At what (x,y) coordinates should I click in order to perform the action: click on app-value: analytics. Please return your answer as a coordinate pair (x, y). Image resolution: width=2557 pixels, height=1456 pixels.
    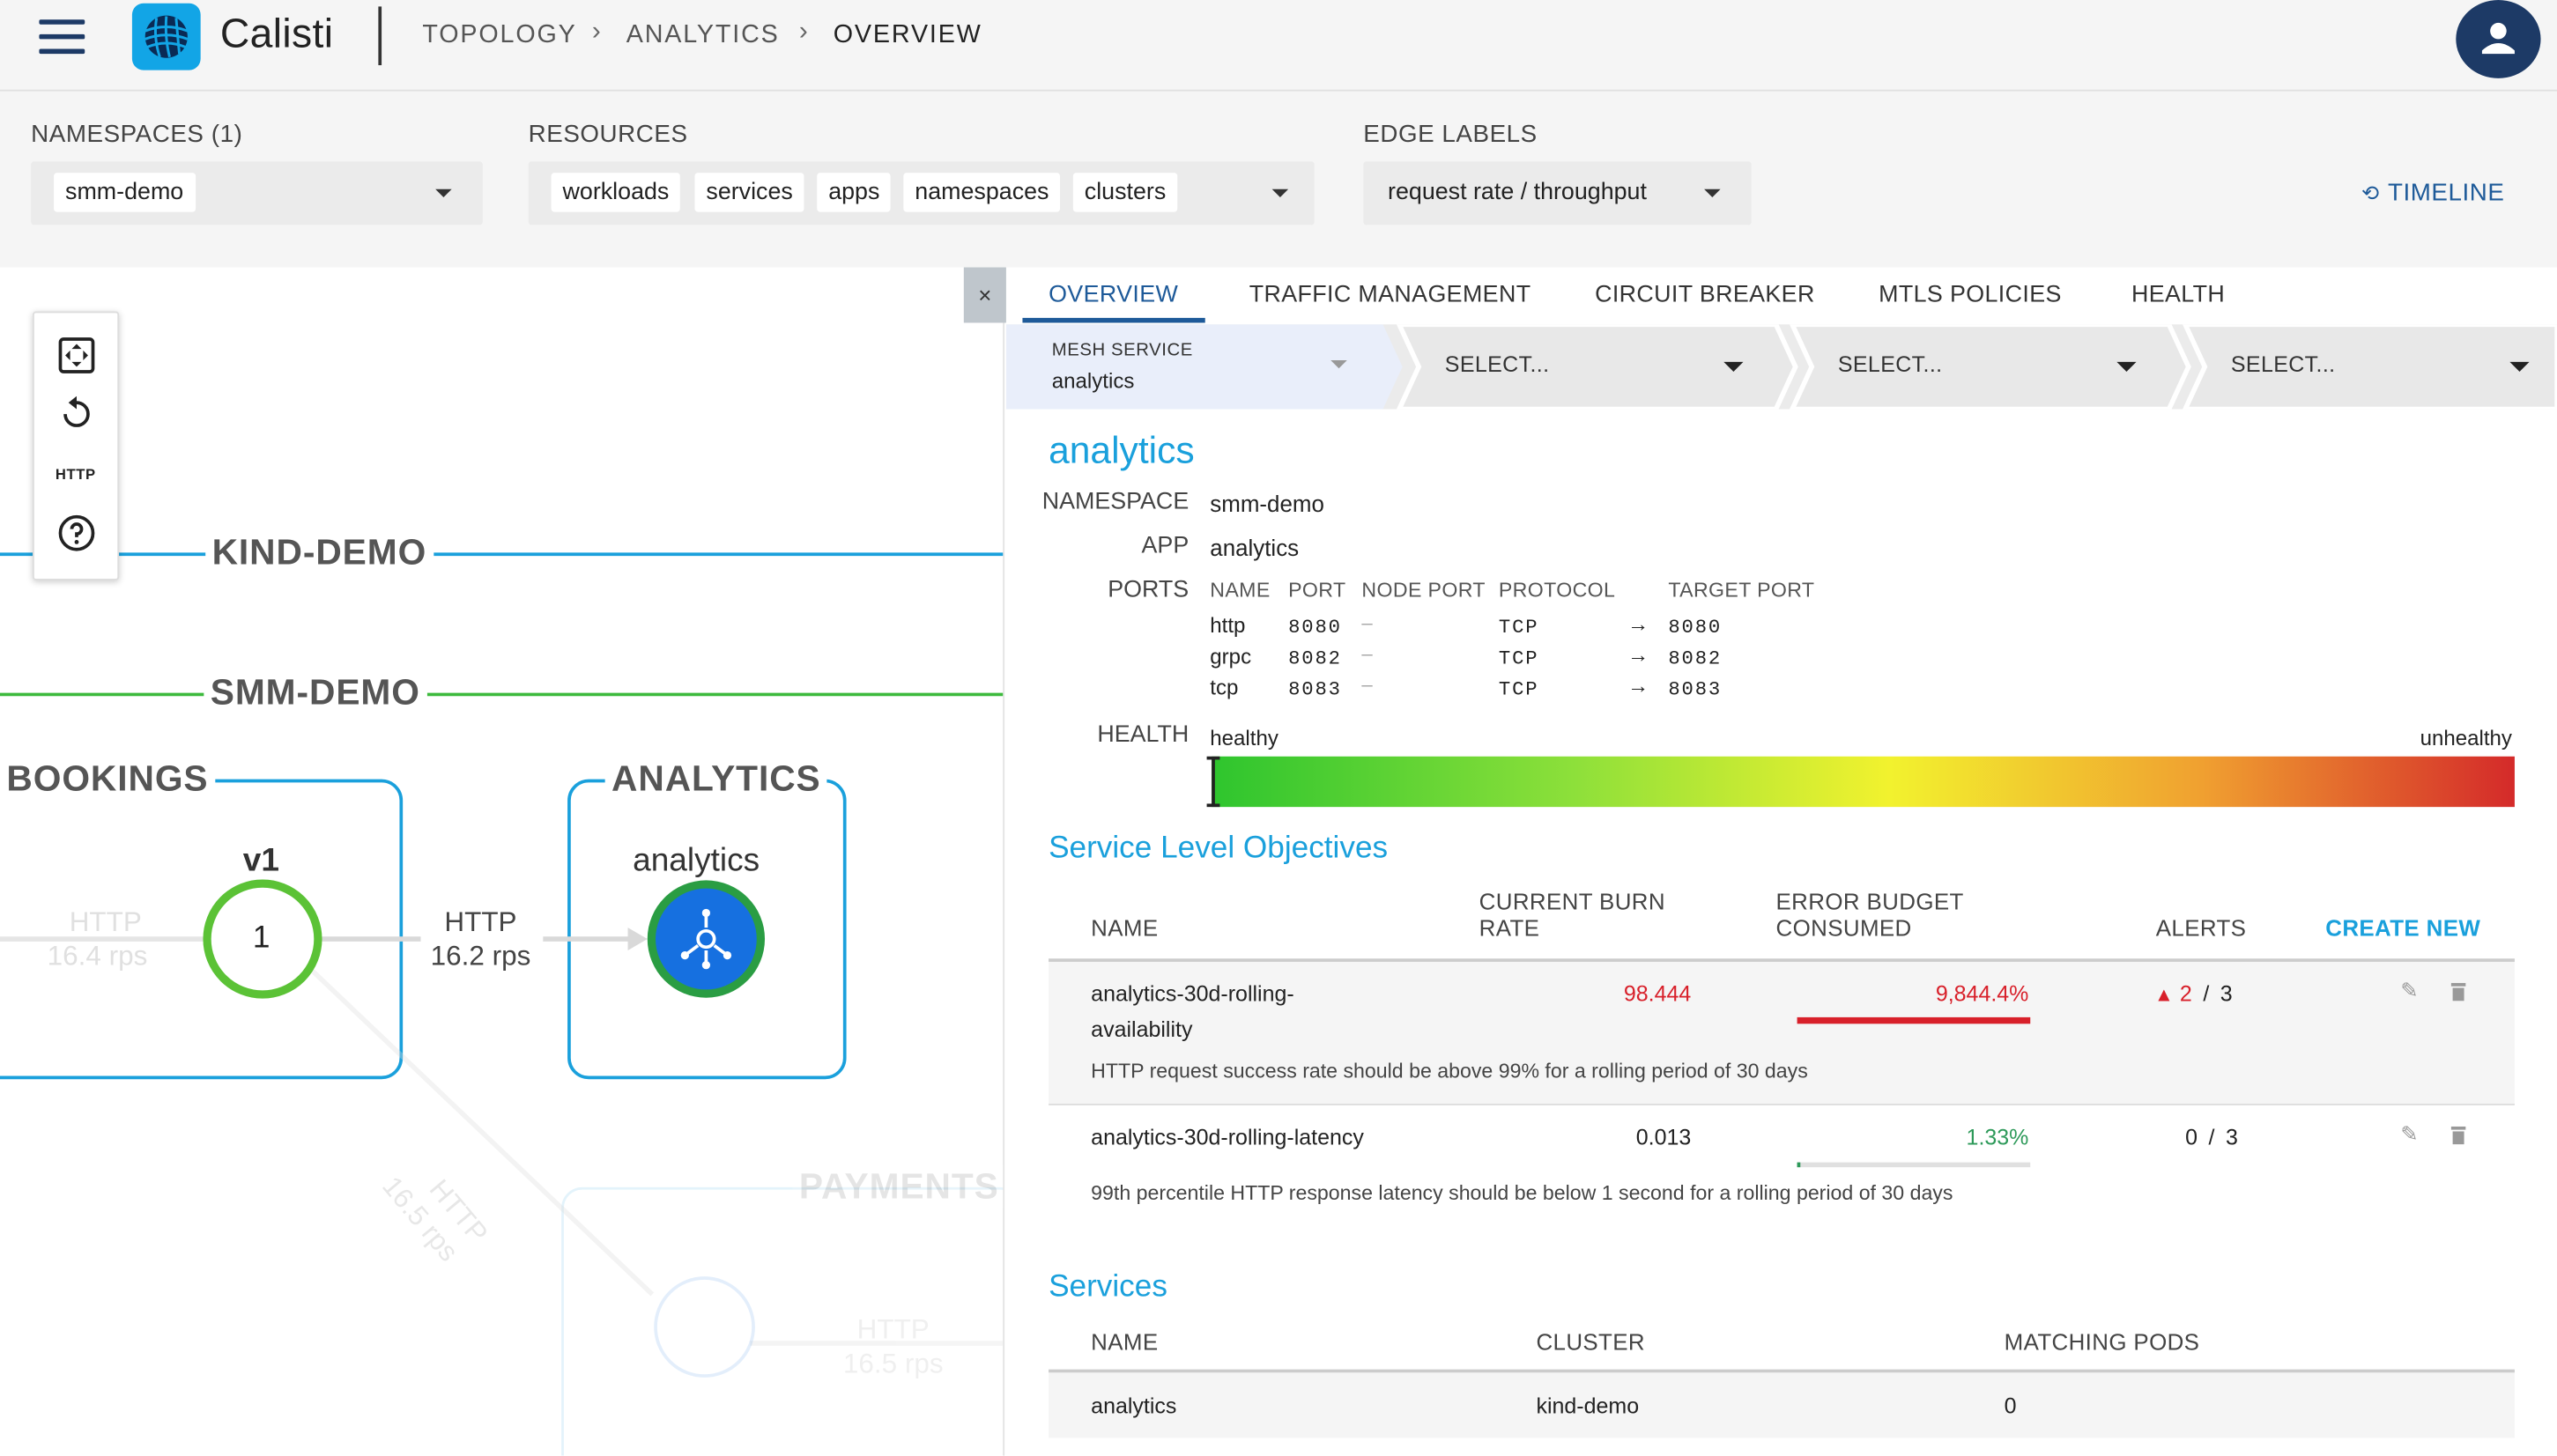
    Looking at the image, I should click on (1255, 548).